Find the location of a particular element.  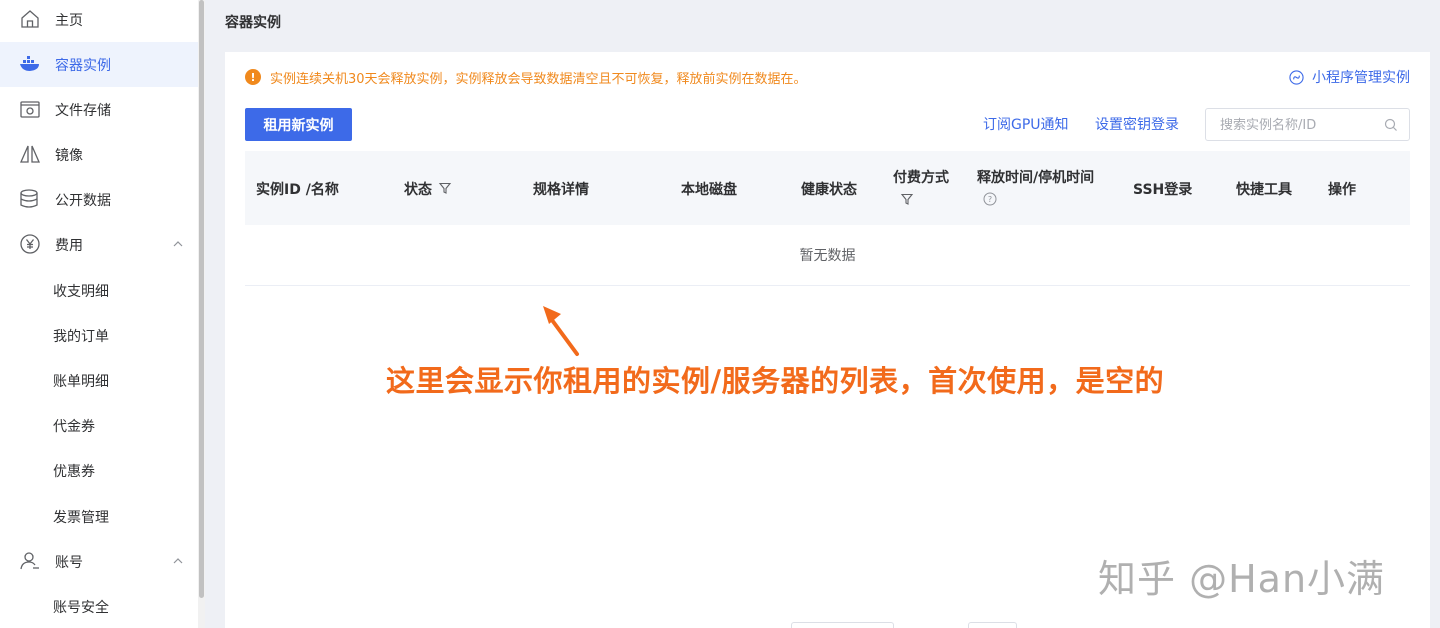

database-icon is located at coordinates (30, 199).